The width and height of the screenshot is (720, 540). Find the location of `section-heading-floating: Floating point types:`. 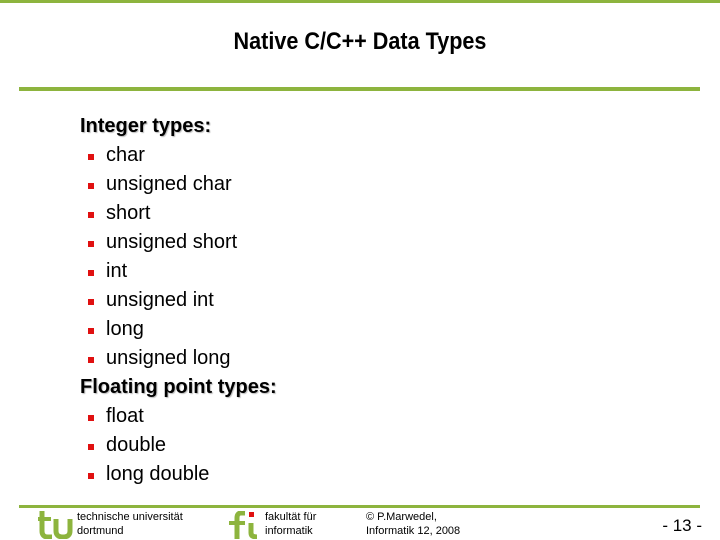

section-heading-floating: Floating point types: is located at coordinates (178, 387).